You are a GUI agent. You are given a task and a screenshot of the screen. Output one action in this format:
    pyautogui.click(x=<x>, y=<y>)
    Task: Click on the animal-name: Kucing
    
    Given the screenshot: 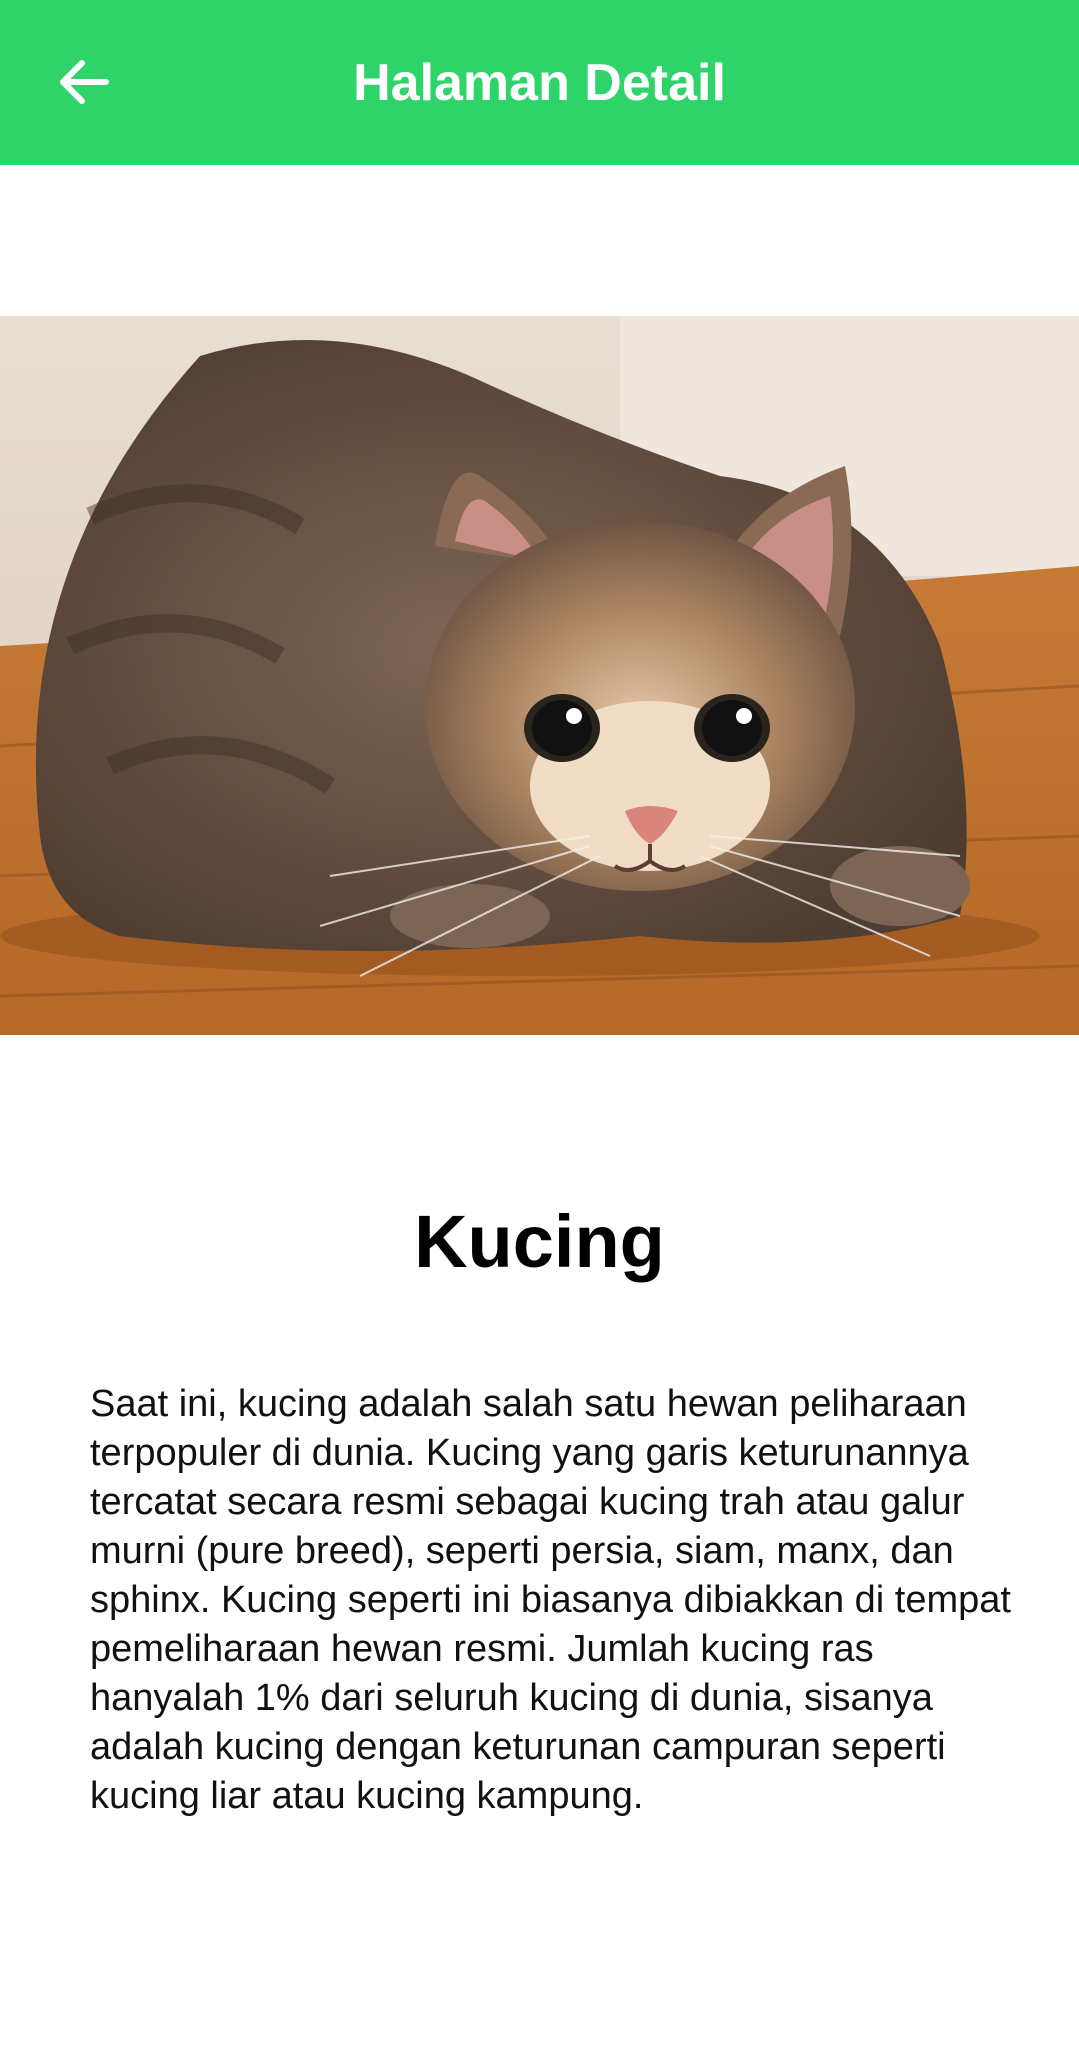 What is the action you would take?
    pyautogui.click(x=539, y=1241)
    